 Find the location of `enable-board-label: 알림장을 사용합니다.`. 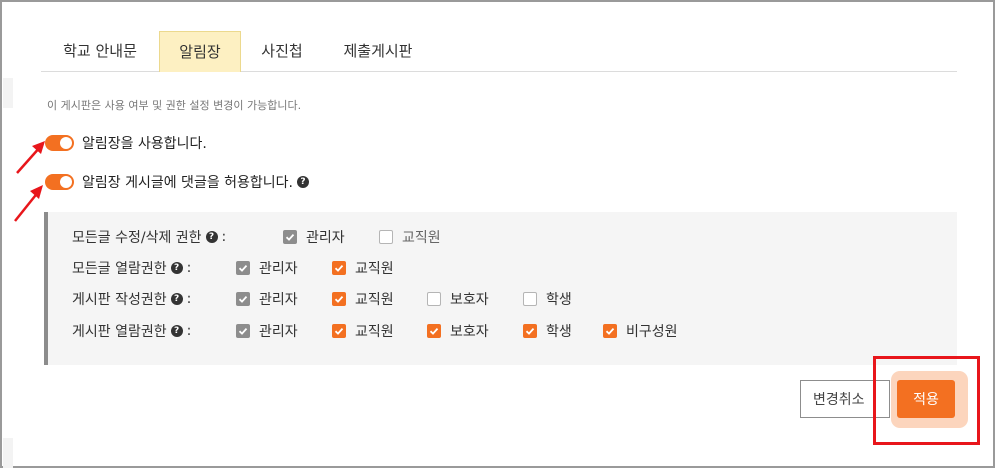

enable-board-label: 알림장을 사용합니다. is located at coordinates (144, 144).